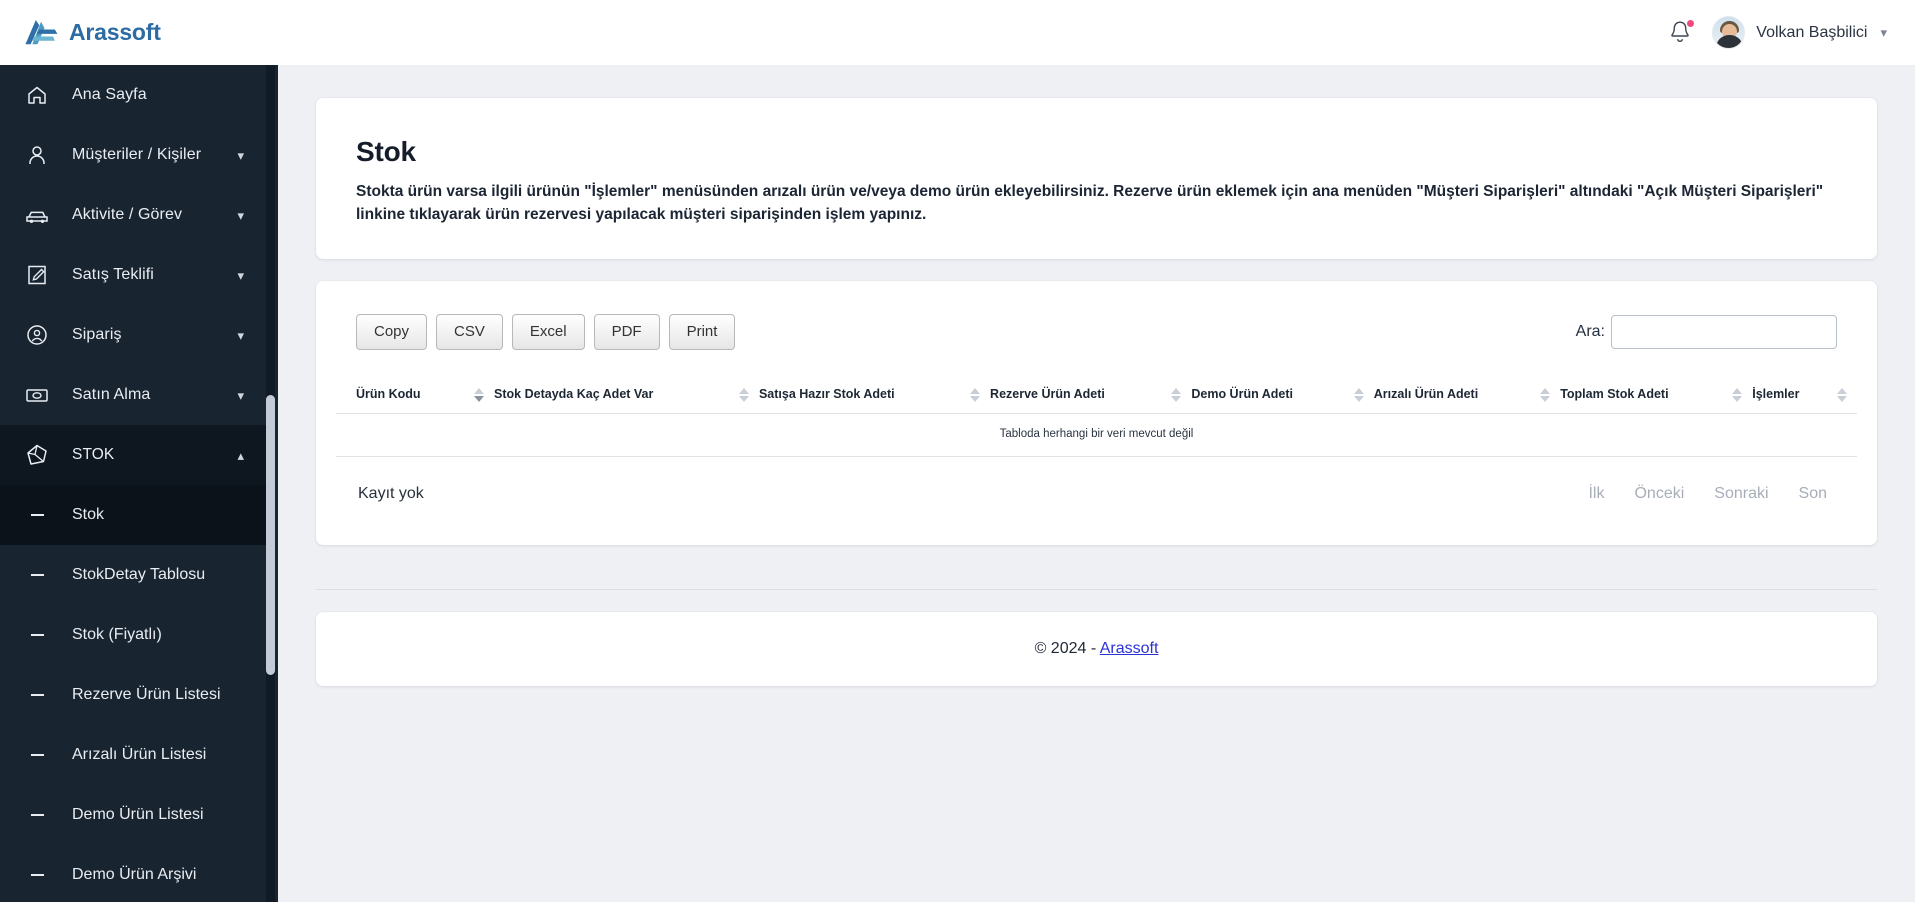 This screenshot has height=902, width=1915. Describe the element at coordinates (133, 395) in the screenshot. I see `sidebar-item-satin-alma: Satın Alma ▾` at that location.